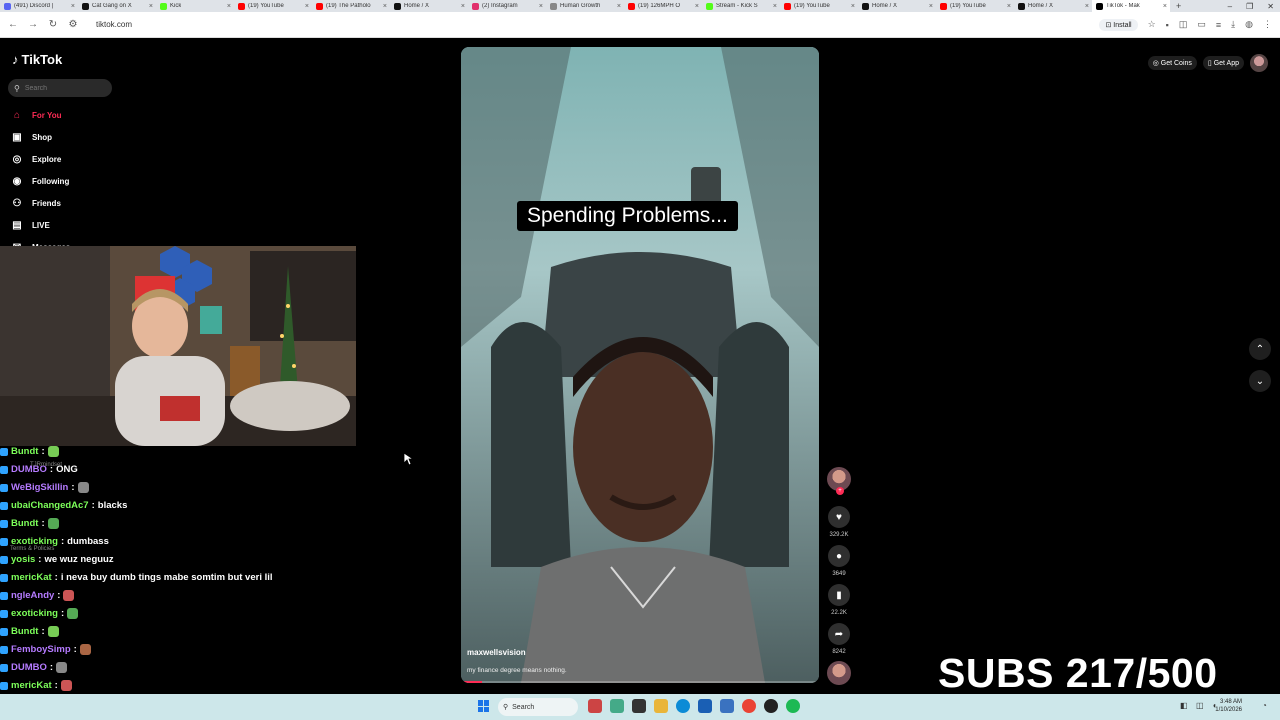 This screenshot has height=720, width=1280. I want to click on install-button: ⊡ Install, so click(1118, 24).